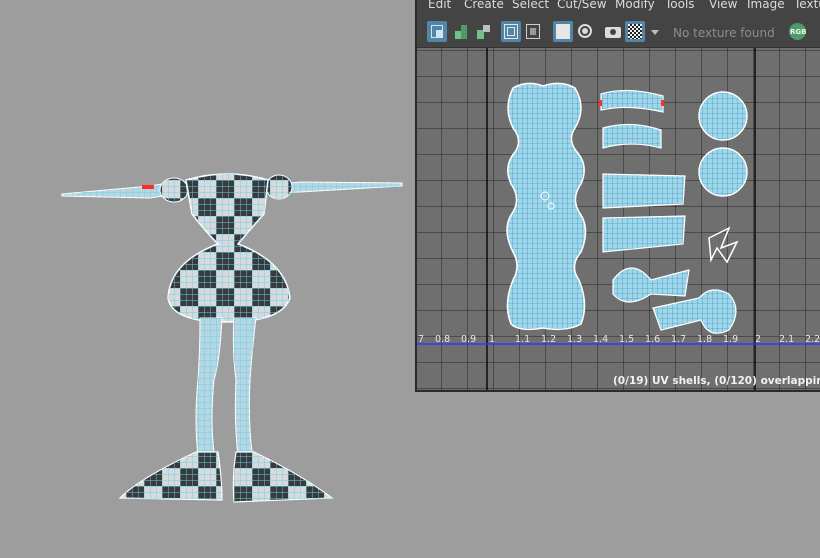 The image size is (820, 558). What do you see at coordinates (442, 339) in the screenshot?
I see `tick-label: 0.8` at bounding box center [442, 339].